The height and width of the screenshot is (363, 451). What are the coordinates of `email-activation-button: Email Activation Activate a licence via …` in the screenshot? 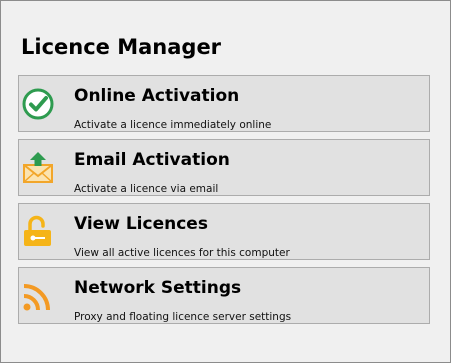 It's located at (224, 167).